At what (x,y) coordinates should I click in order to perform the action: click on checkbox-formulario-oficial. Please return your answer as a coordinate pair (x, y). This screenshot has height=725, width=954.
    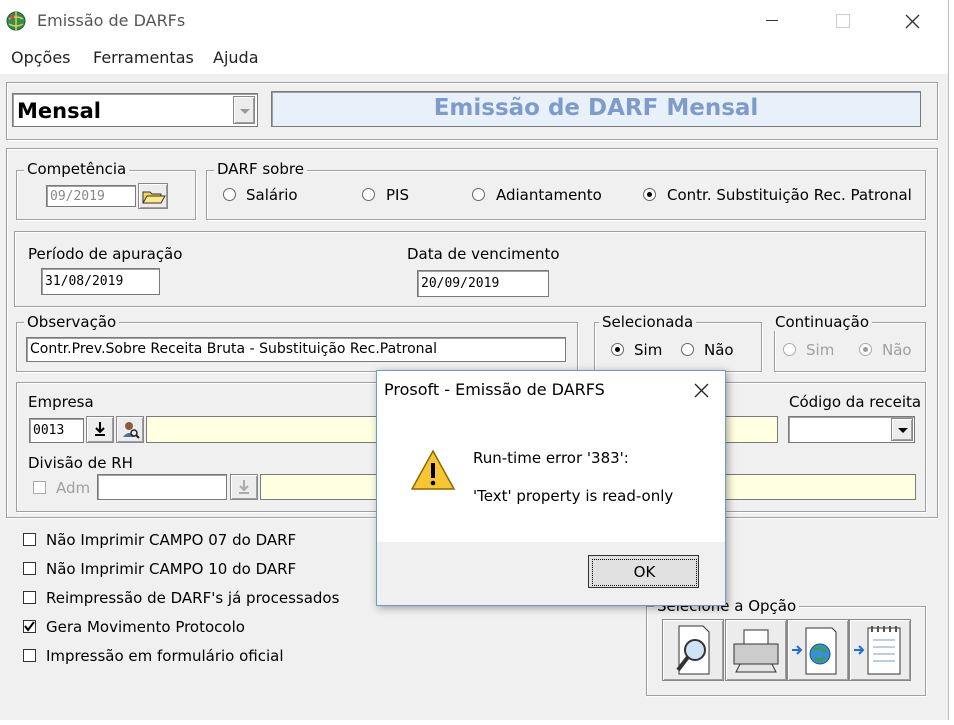
    Looking at the image, I should click on (29, 655).